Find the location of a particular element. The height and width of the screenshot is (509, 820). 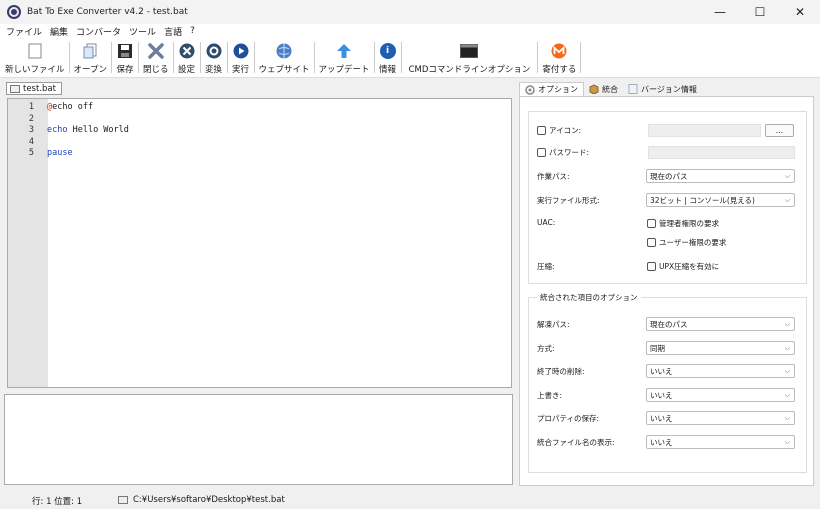

save-icon is located at coordinates (125, 51).